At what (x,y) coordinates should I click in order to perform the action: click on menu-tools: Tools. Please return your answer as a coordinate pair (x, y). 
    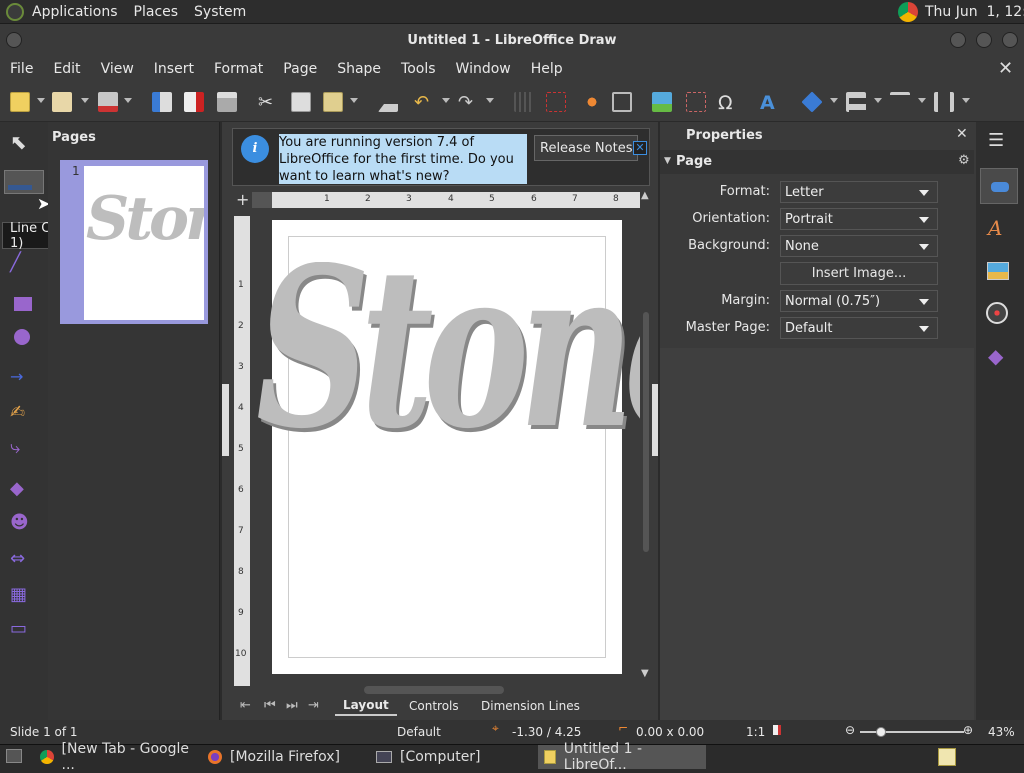
    Looking at the image, I should click on (418, 69).